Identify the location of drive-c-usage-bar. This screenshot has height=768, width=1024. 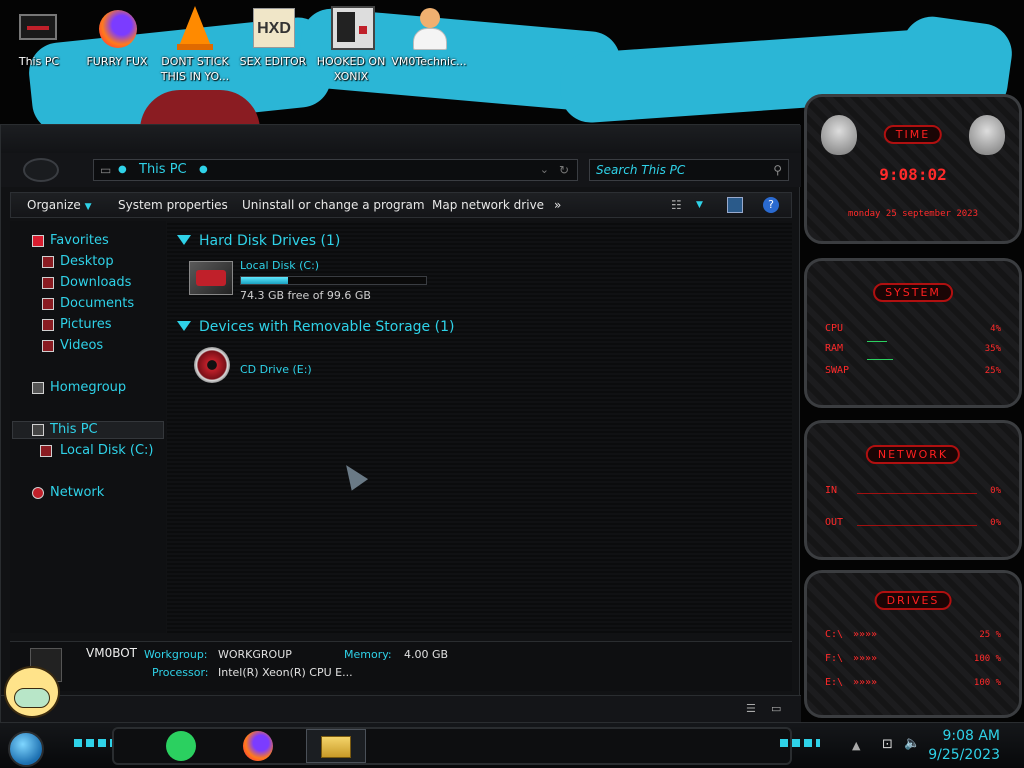
(333, 280).